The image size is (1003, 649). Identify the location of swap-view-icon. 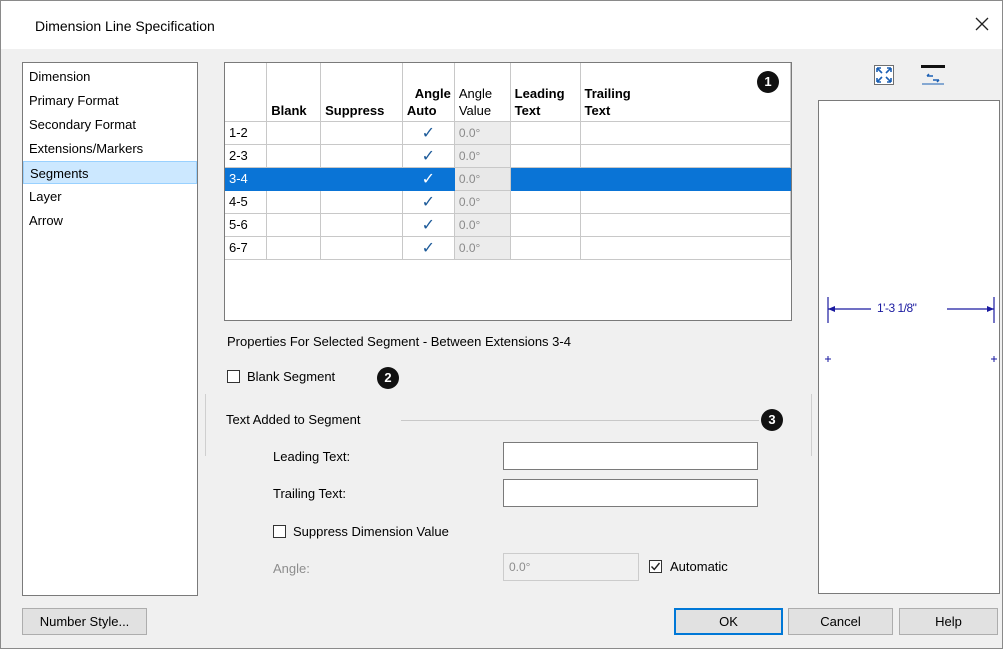
(933, 75).